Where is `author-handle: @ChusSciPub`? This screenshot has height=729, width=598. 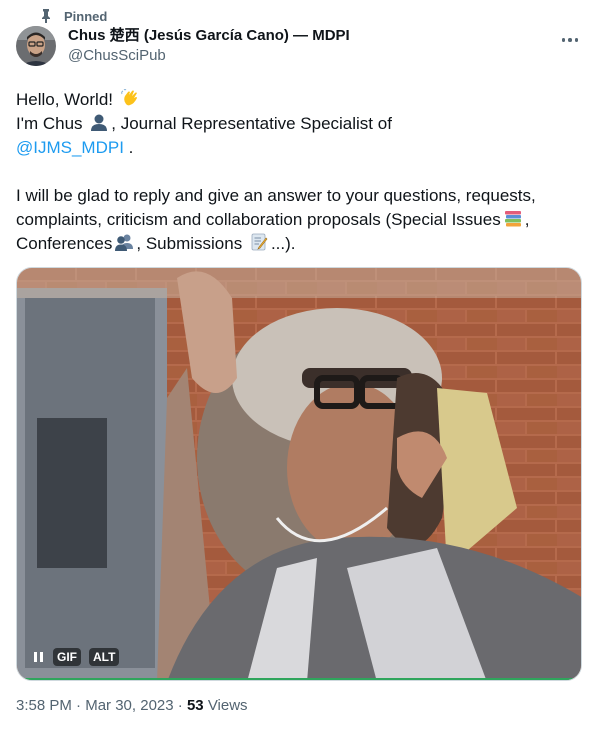 author-handle: @ChusSciPub is located at coordinates (209, 56).